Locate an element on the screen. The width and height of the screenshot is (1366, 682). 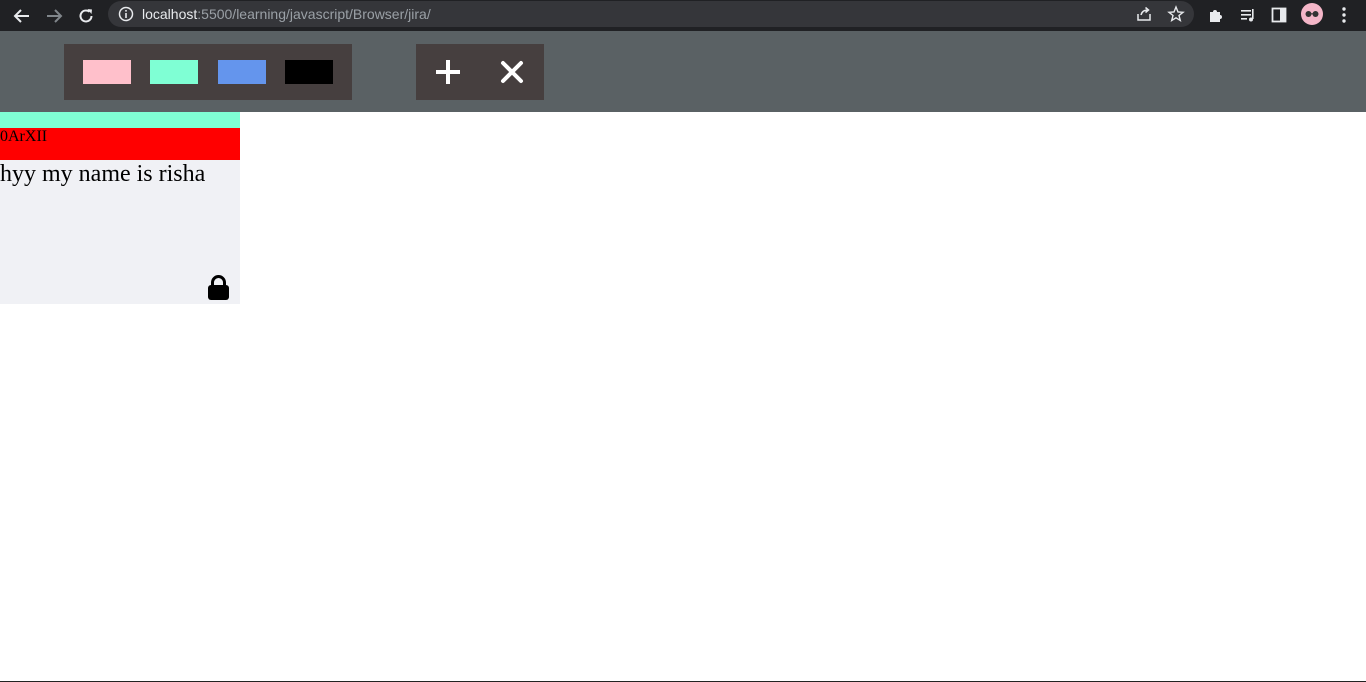
color-filter-panel is located at coordinates (208, 72).